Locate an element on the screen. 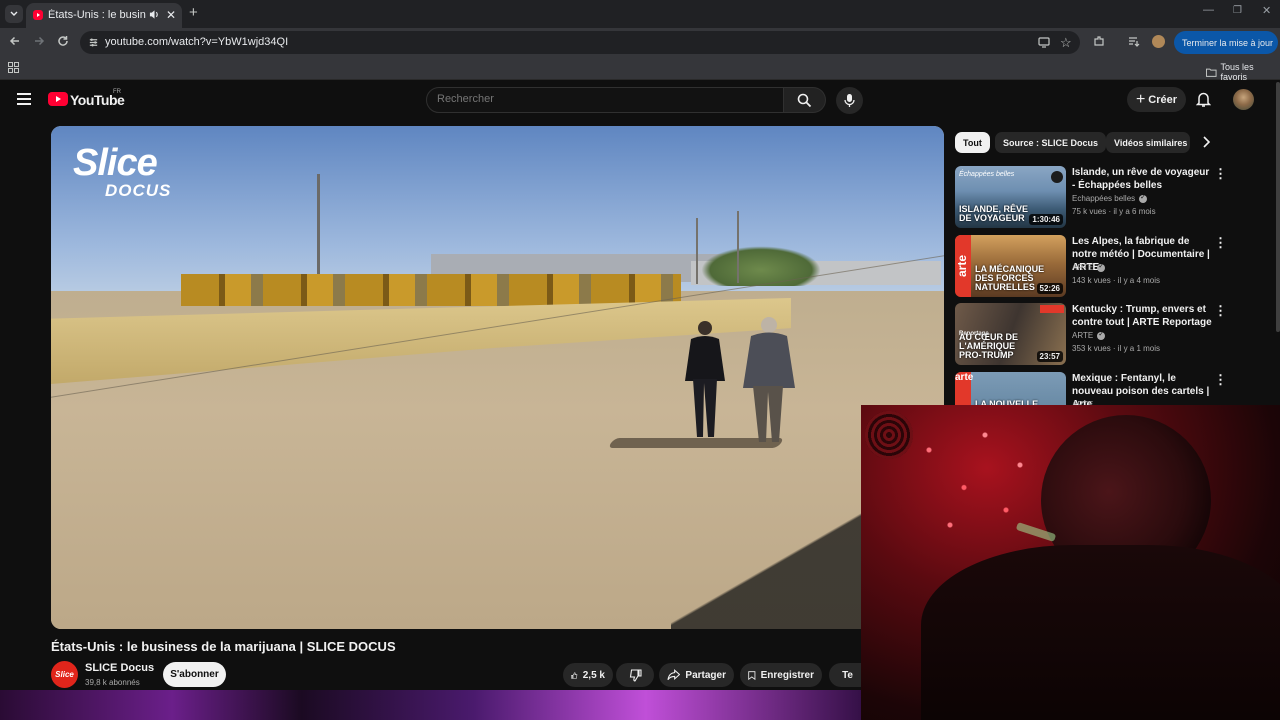 This screenshot has width=1280, height=720. update-button: Terminer la mise à jour is located at coordinates (1226, 42).